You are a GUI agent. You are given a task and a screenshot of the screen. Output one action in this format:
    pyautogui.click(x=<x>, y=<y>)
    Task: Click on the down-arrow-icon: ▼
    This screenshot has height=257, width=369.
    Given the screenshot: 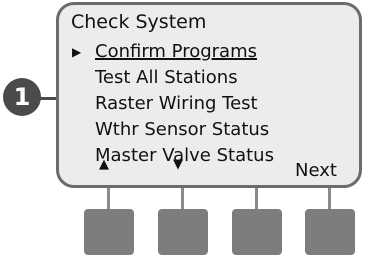 What is the action you would take?
    pyautogui.click(x=178, y=164)
    